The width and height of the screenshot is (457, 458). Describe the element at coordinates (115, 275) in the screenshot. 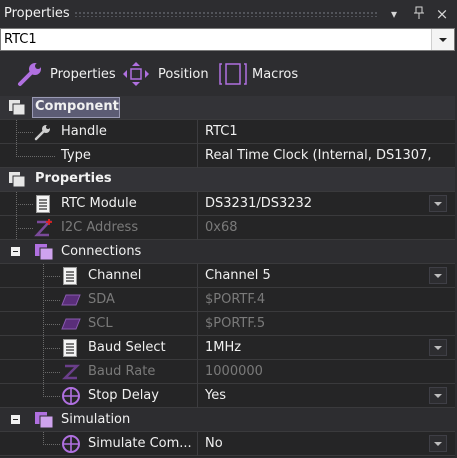

I see `property-name: Channel` at that location.